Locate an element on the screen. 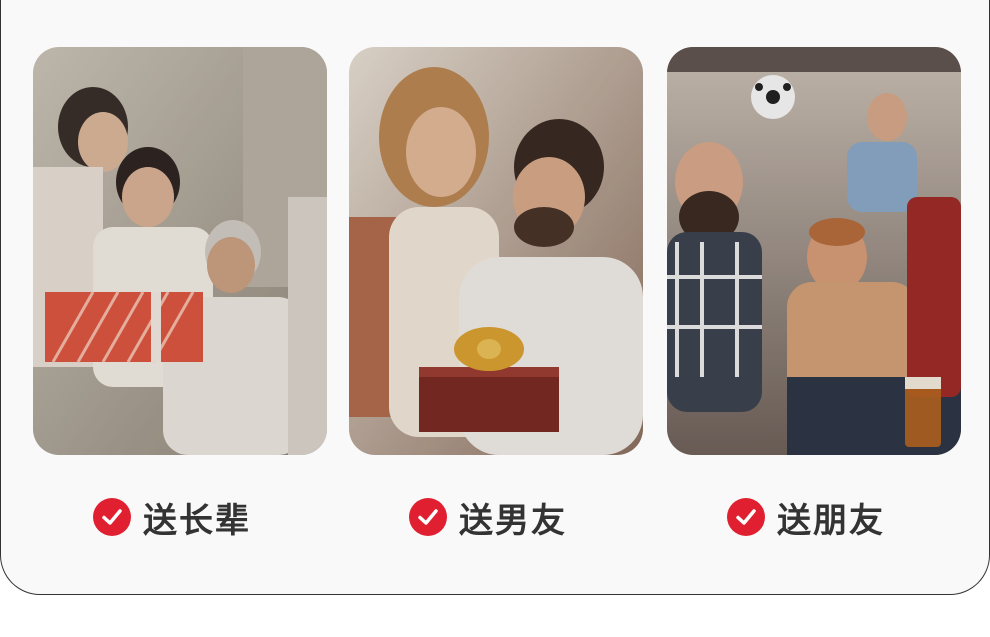 This screenshot has width=990, height=637. label-friends: 送朋友 is located at coordinates (806, 517).